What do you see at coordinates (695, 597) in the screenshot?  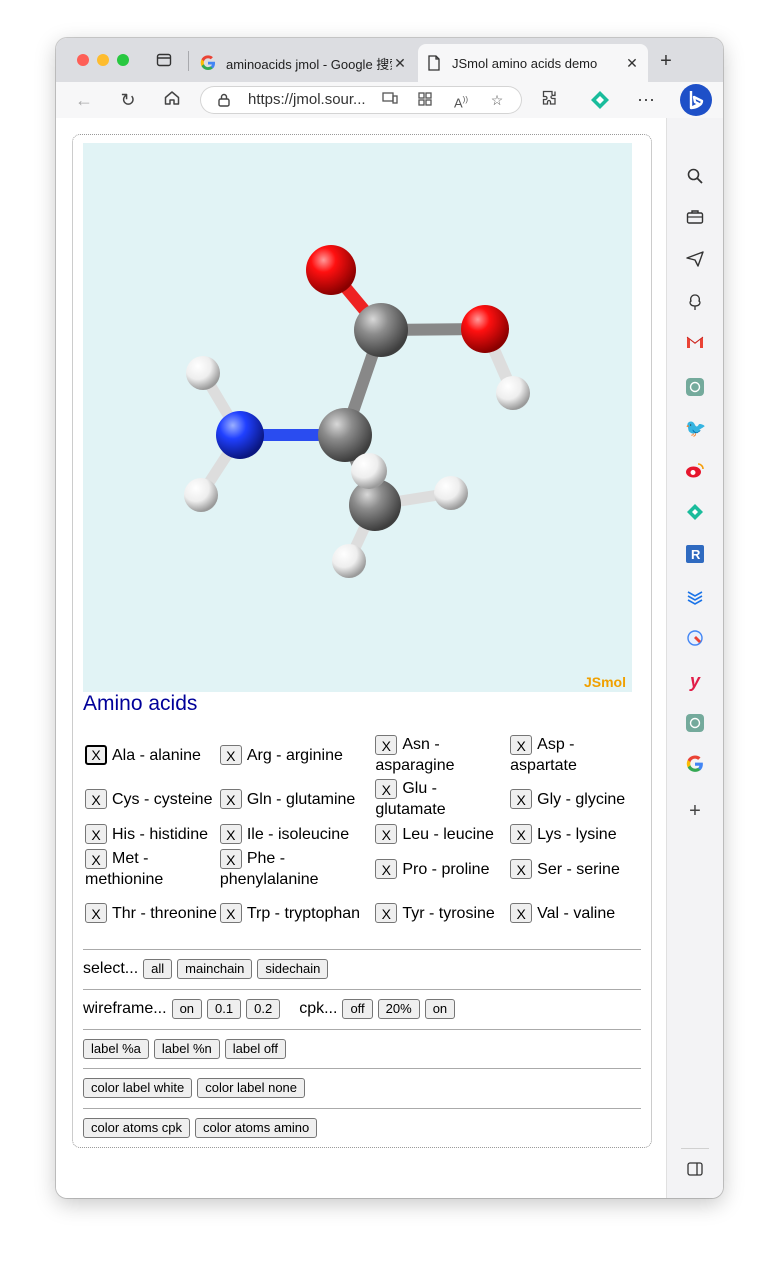 I see `layers-icon` at bounding box center [695, 597].